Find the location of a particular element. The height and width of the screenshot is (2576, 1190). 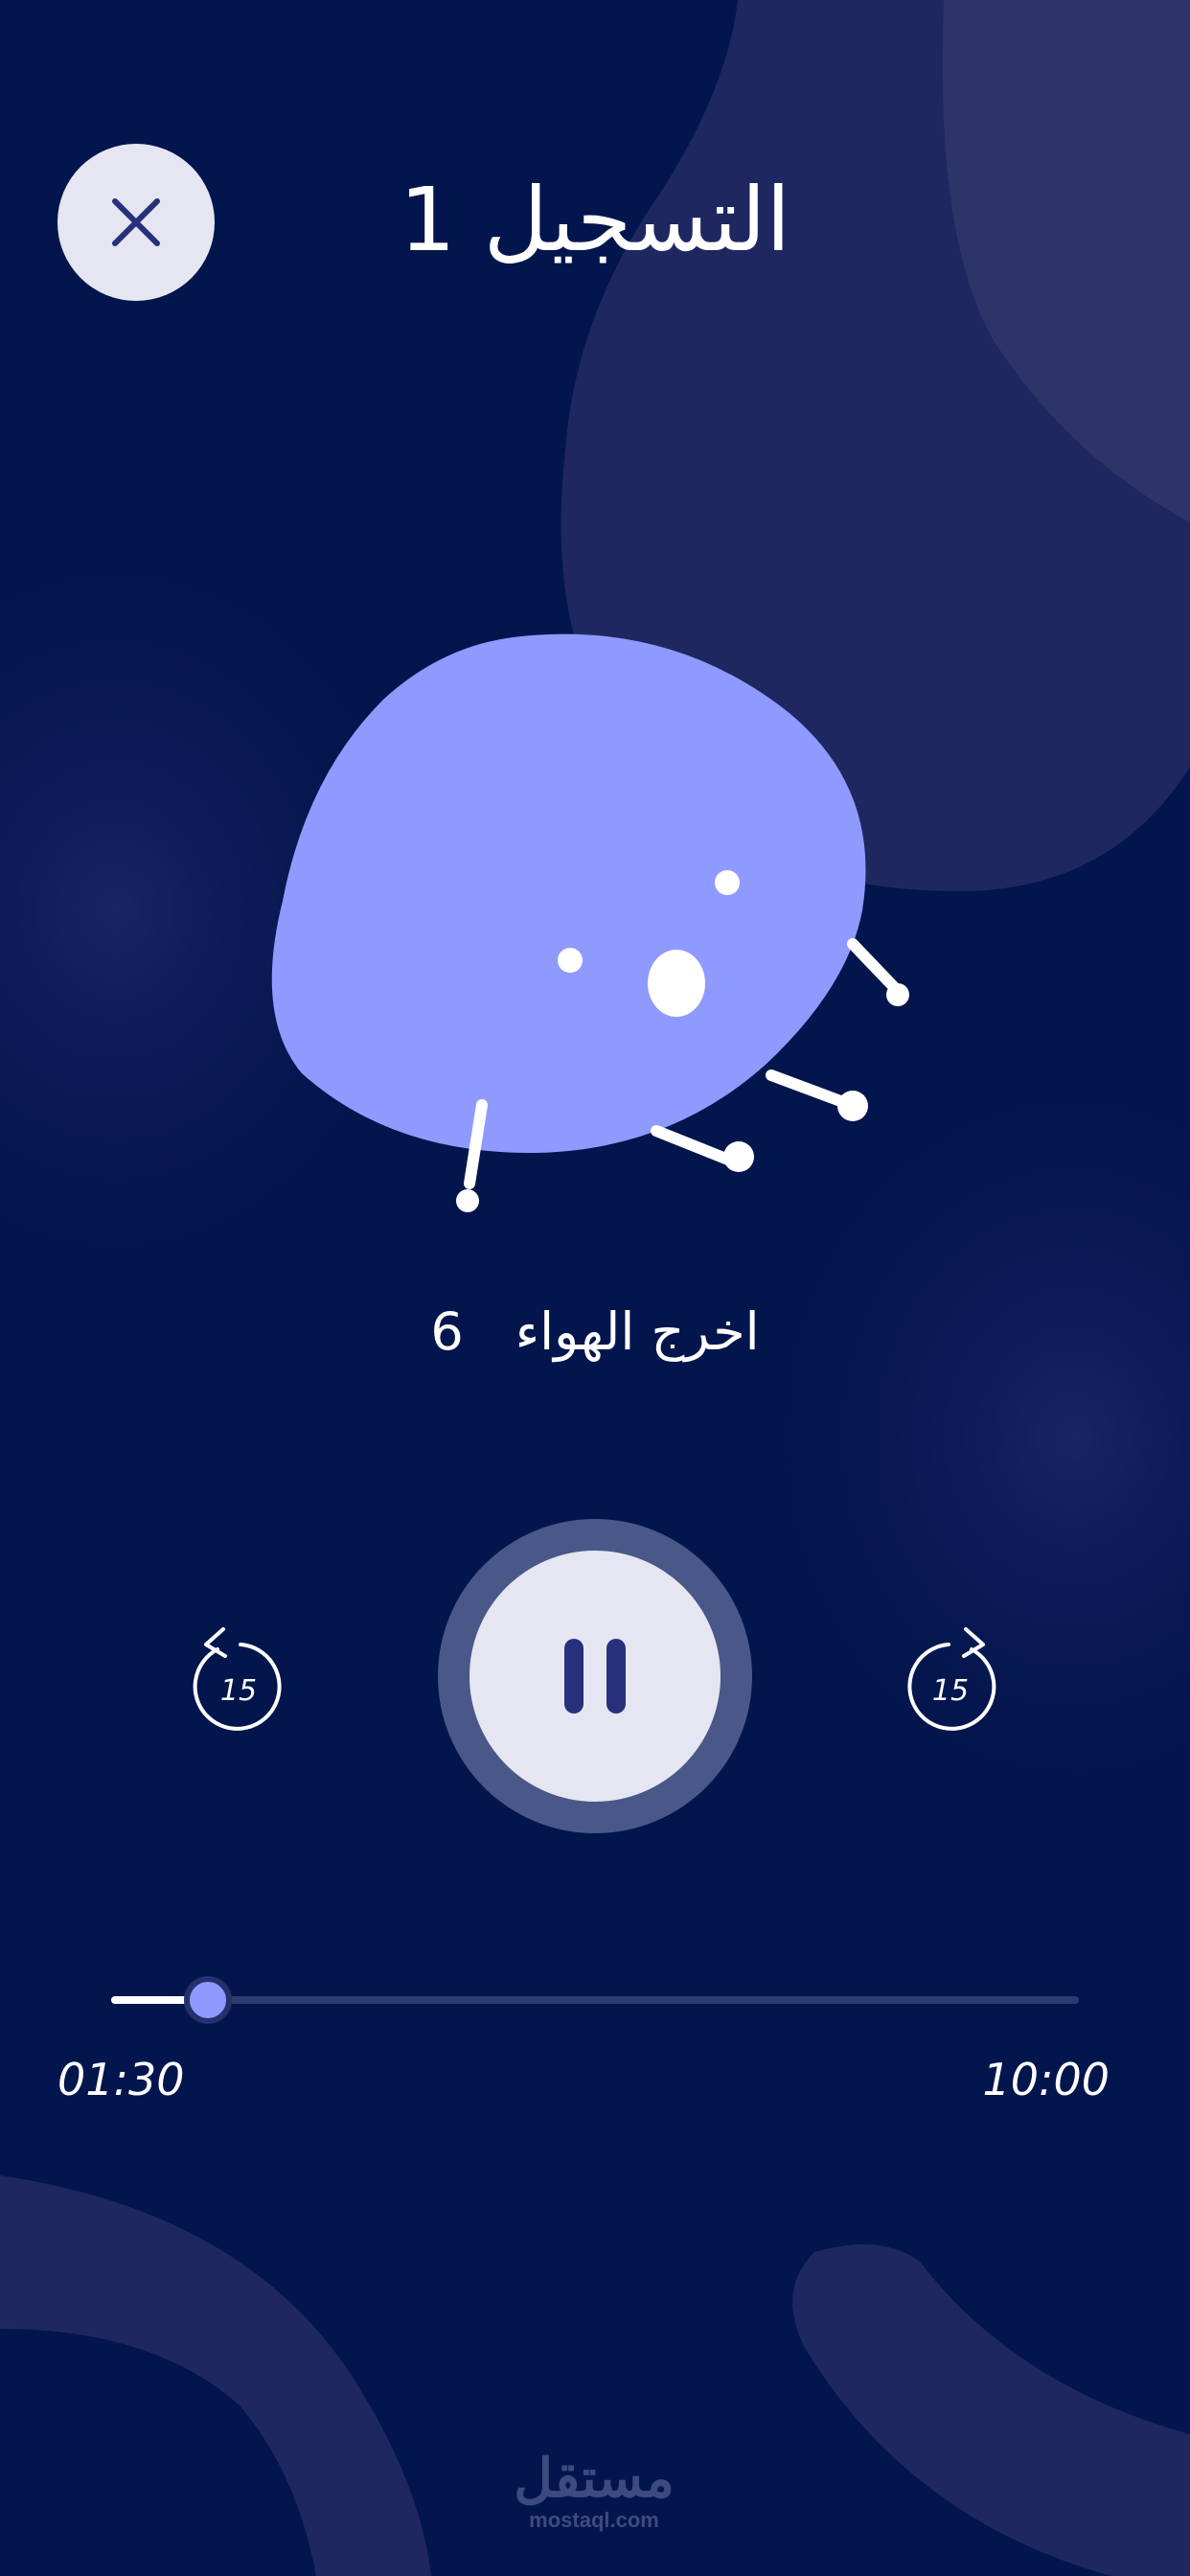

total-time: 10:00 is located at coordinates (1046, 2079).